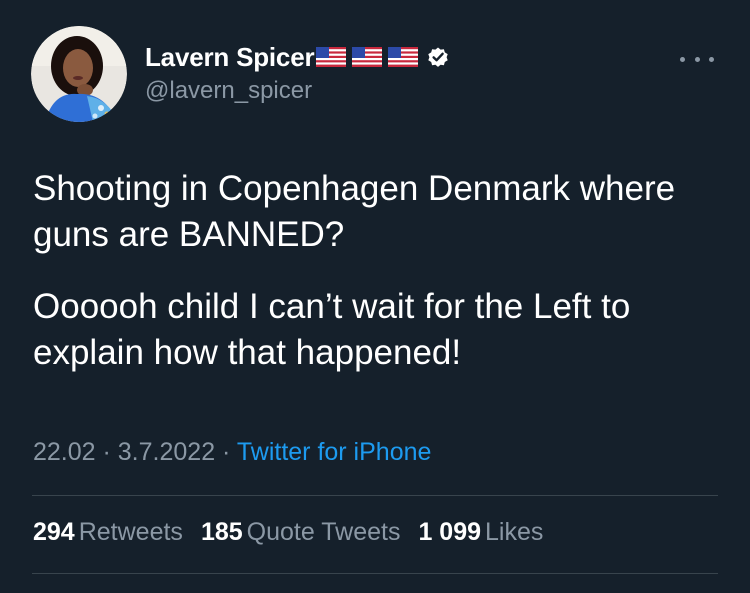 The image size is (750, 593). I want to click on quote-tweets-count: 185, so click(221, 532).